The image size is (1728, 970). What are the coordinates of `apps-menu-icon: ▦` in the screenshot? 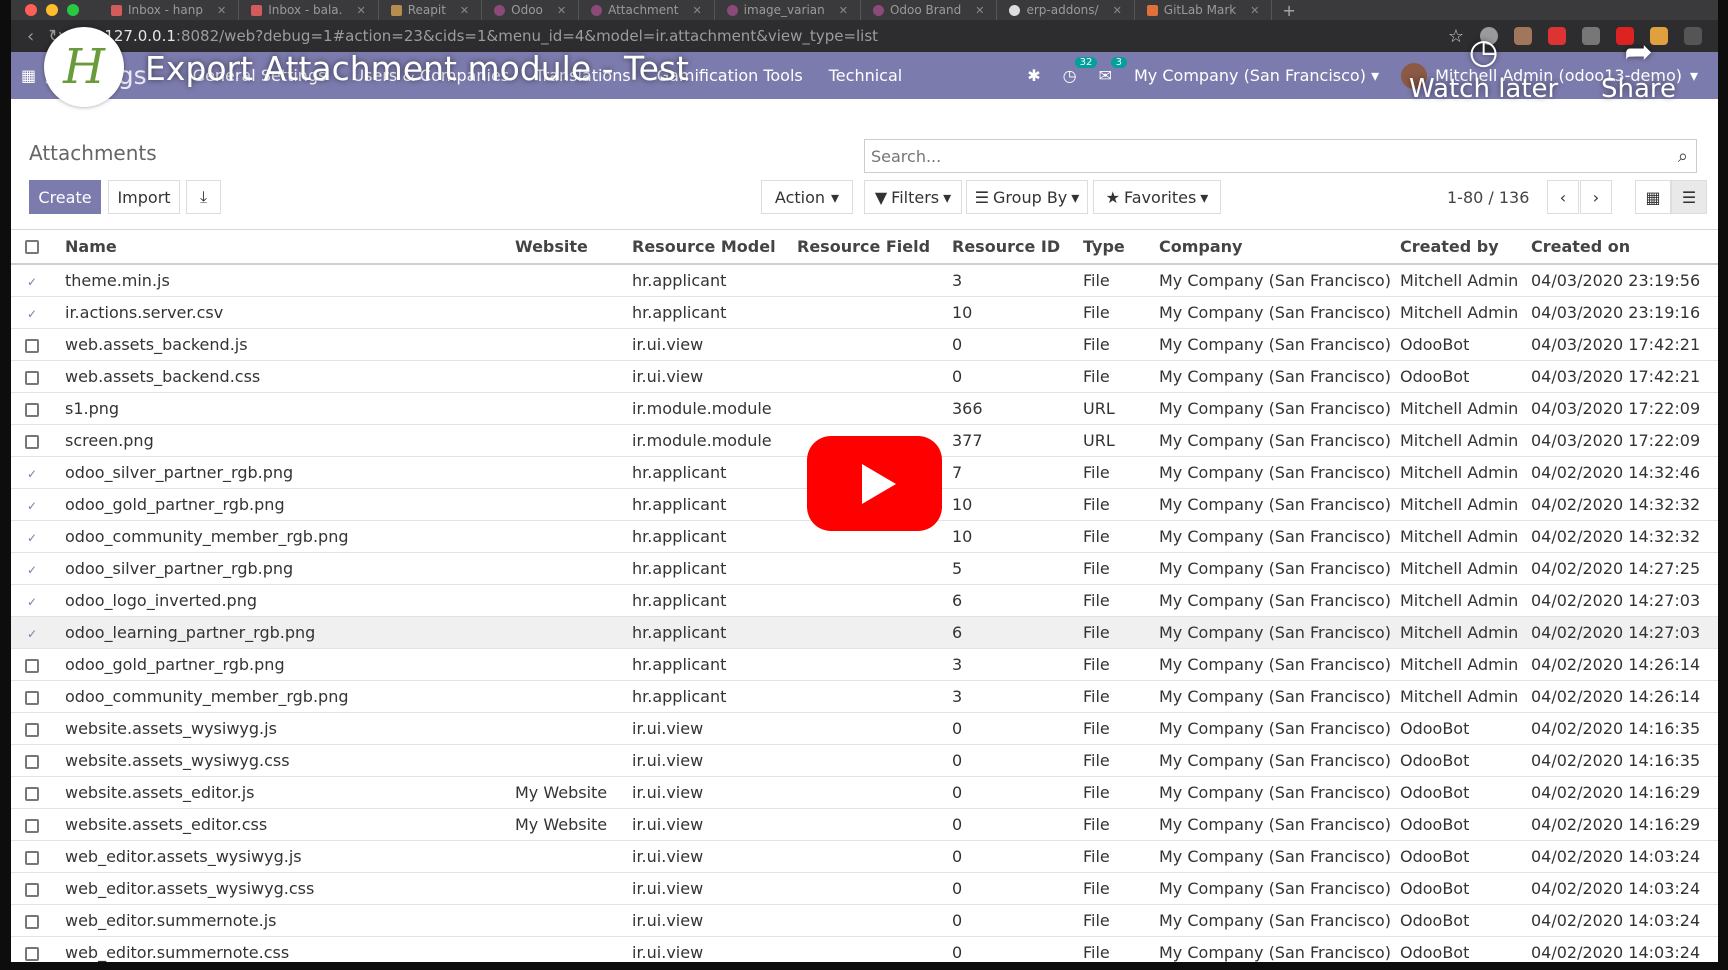 It's located at (28, 75).